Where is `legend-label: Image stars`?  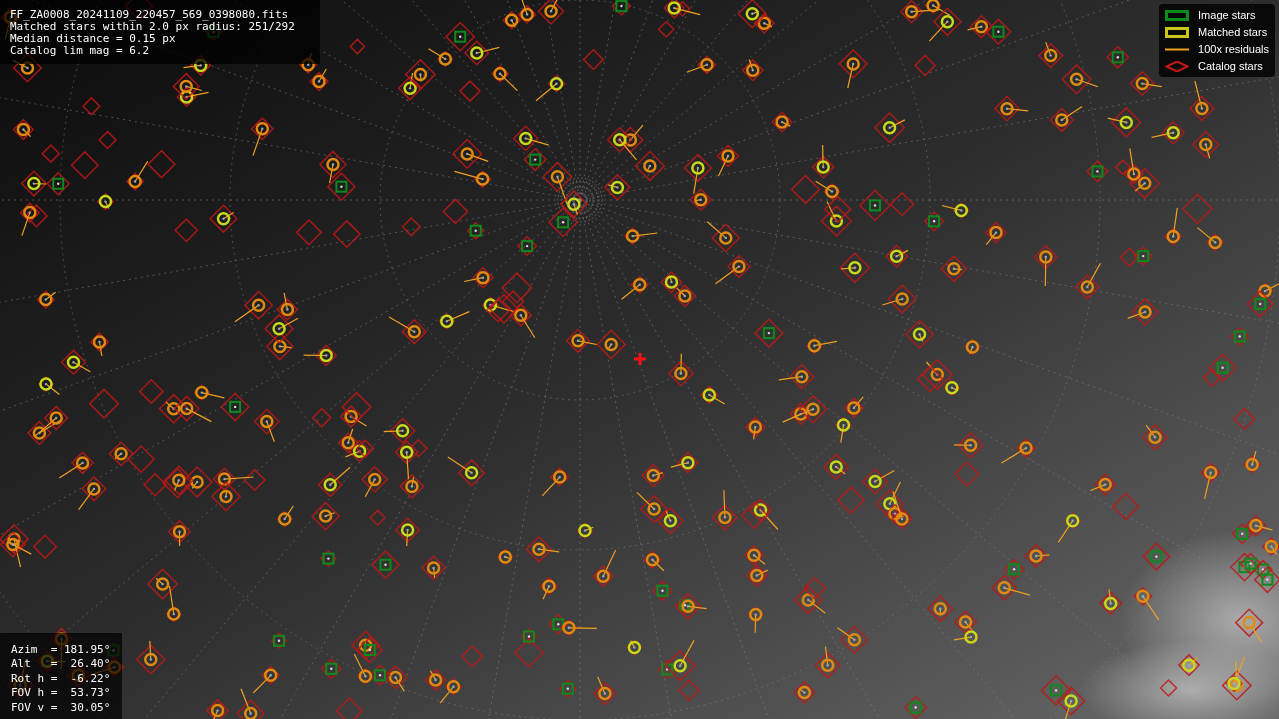
legend-label: Image stars is located at coordinates (1227, 15).